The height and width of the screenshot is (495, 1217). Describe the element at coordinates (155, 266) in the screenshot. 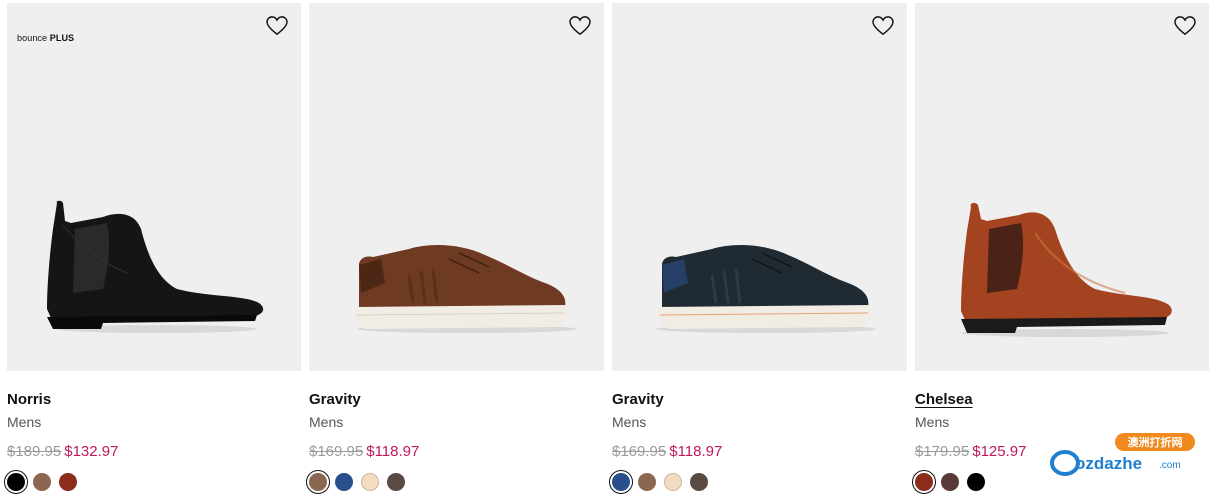

I see `chelsea-boot-image` at that location.